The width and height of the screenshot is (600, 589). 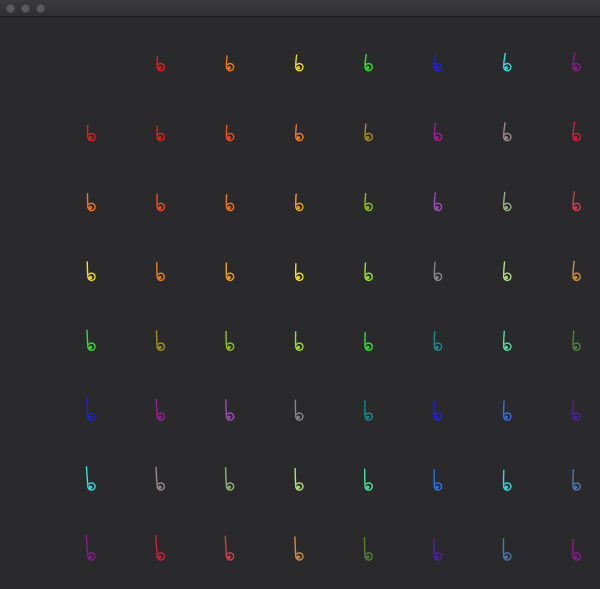 I want to click on glyph-r2-c6, so click(x=507, y=201).